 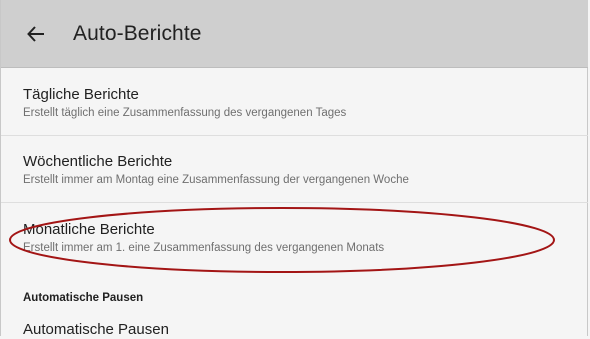 I want to click on page-title: Auto-Berichte, so click(x=137, y=33).